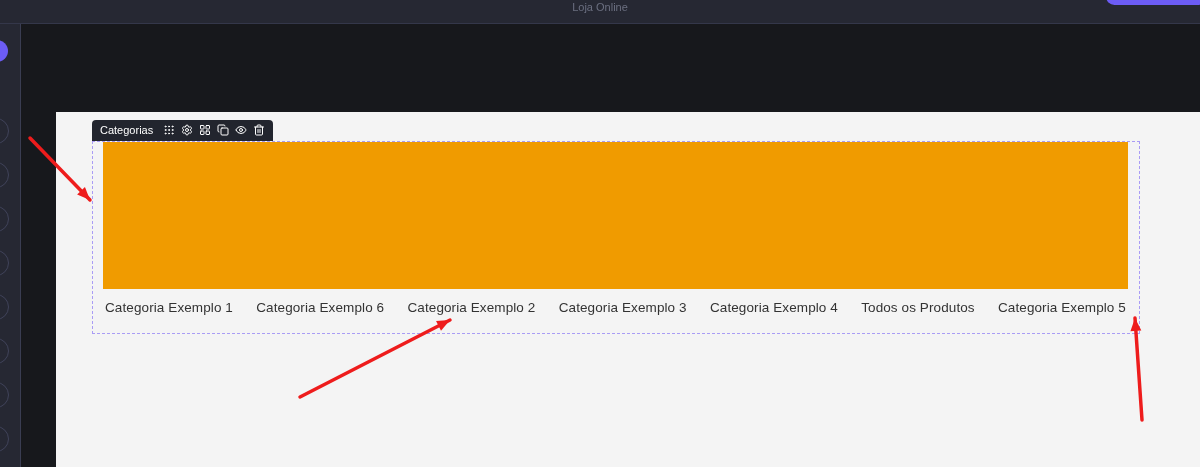 The image size is (1200, 467). What do you see at coordinates (60, 169) in the screenshot?
I see `arrow-annotation` at bounding box center [60, 169].